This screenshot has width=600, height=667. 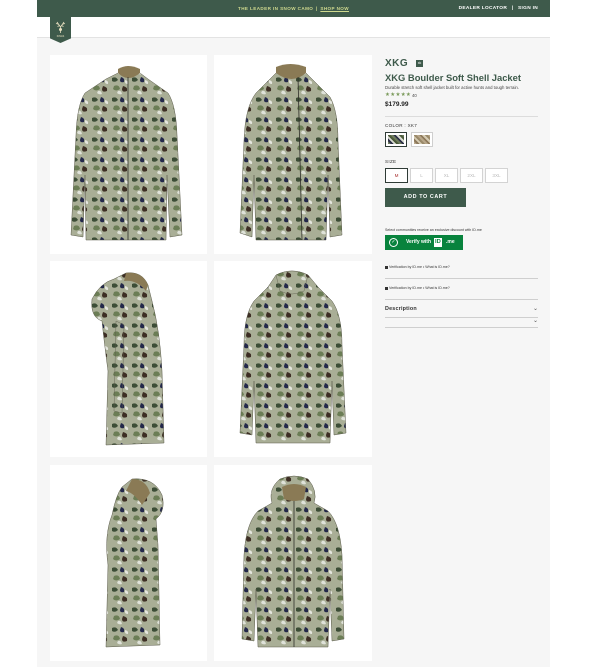 What do you see at coordinates (496, 175) in the screenshot?
I see `size-option-3xl: 3XL` at bounding box center [496, 175].